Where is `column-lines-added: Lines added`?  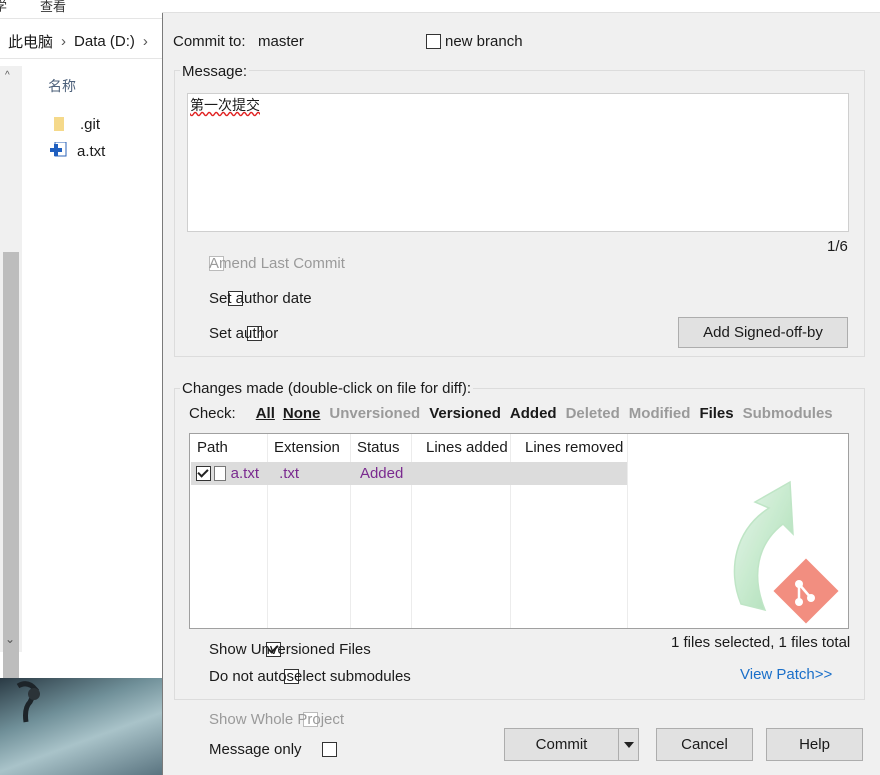
column-lines-added: Lines added is located at coordinates (461, 448).